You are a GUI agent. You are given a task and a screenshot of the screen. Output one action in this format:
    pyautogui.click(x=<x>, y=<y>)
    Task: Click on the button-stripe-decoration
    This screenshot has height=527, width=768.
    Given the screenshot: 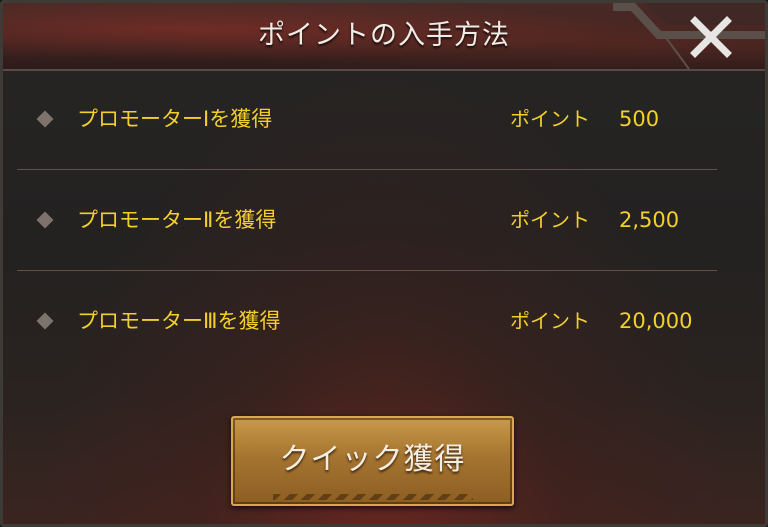 What is the action you would take?
    pyautogui.click(x=373, y=497)
    